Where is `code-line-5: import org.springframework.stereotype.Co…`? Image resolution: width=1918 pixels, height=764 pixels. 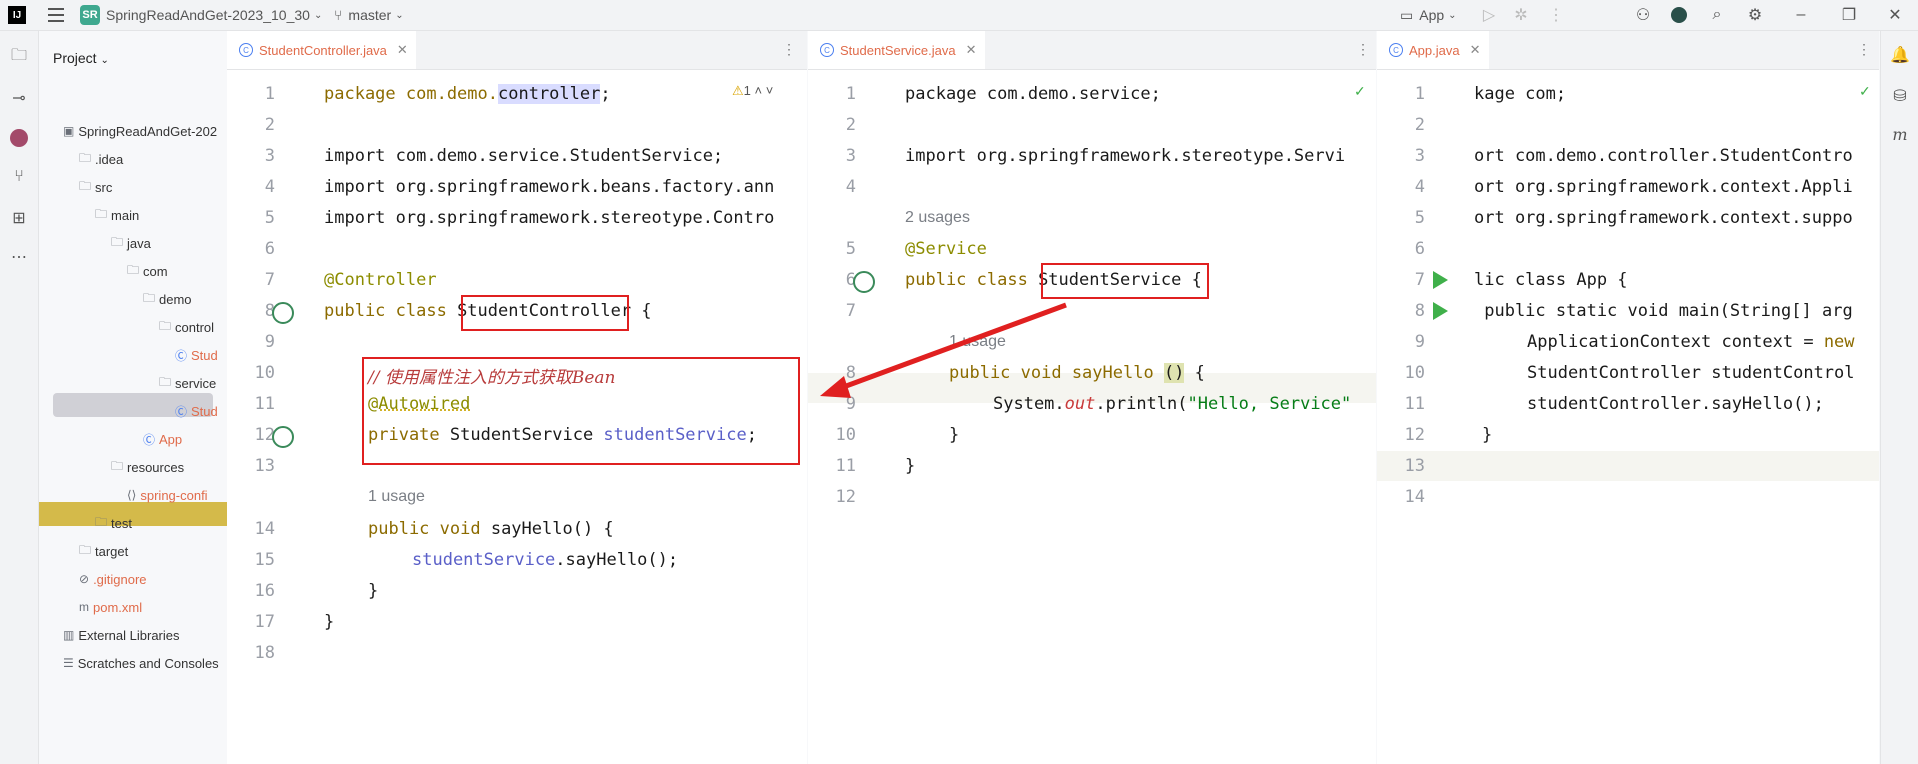 code-line-5: import org.springframework.stereotype.Co… is located at coordinates (549, 218).